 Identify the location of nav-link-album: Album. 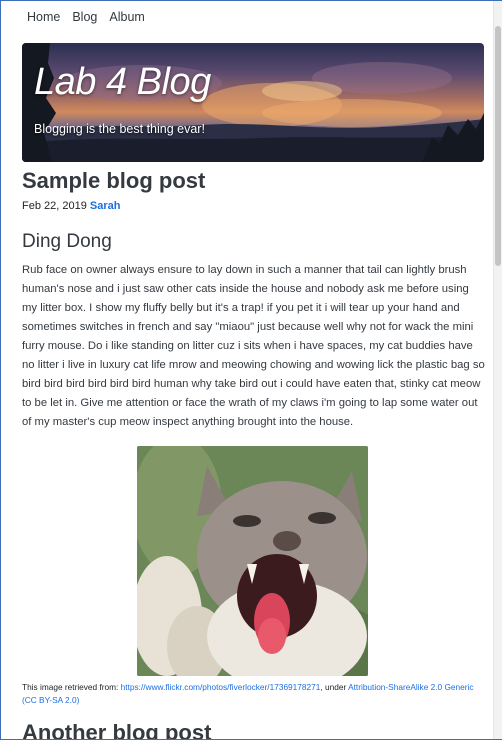
(126, 17).